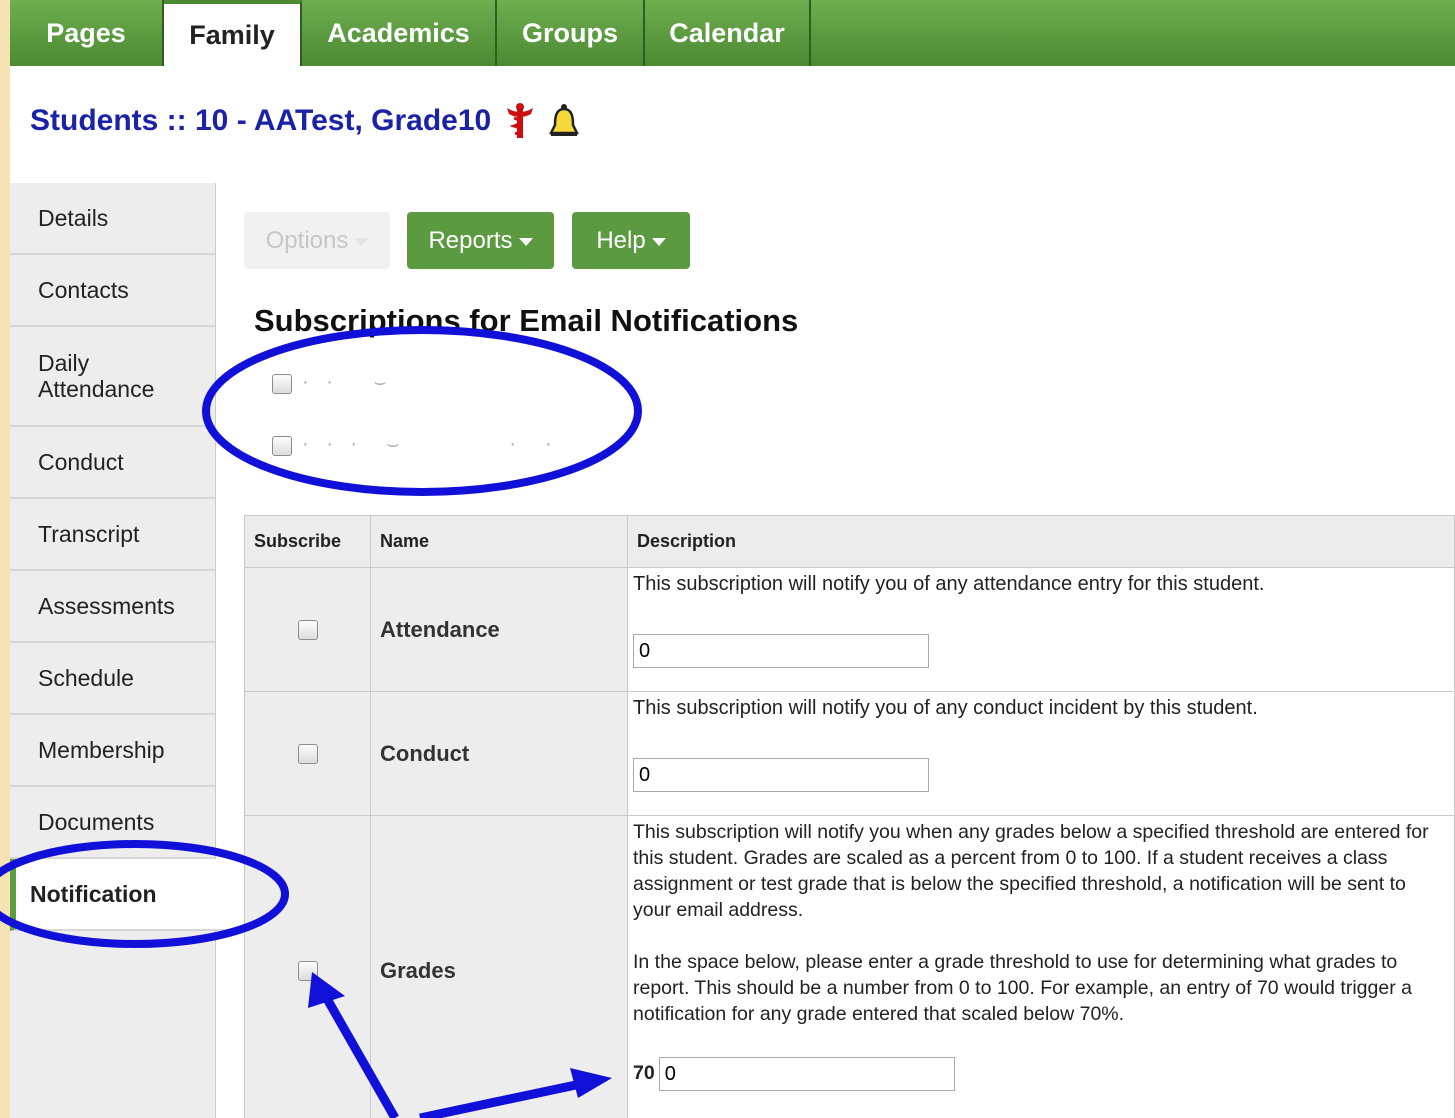  What do you see at coordinates (499, 541) in the screenshot?
I see `column-header-name: Name` at bounding box center [499, 541].